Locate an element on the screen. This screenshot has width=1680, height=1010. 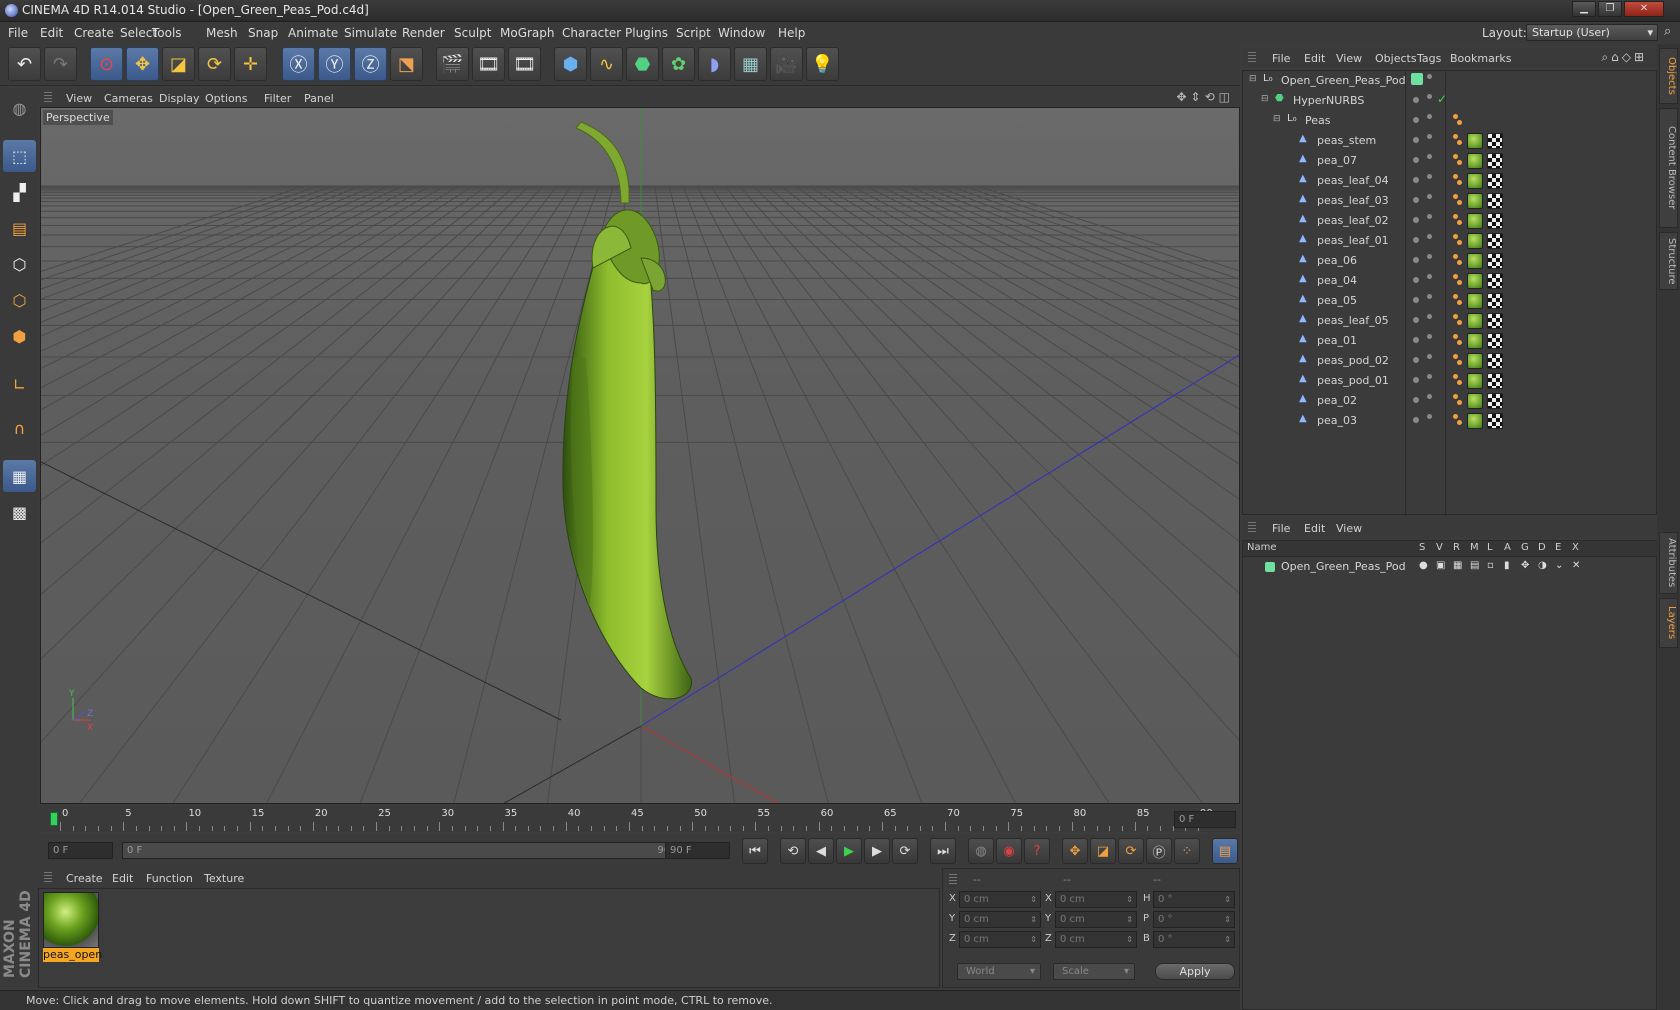
goto-start-button: ⏮ is located at coordinates (755, 851).